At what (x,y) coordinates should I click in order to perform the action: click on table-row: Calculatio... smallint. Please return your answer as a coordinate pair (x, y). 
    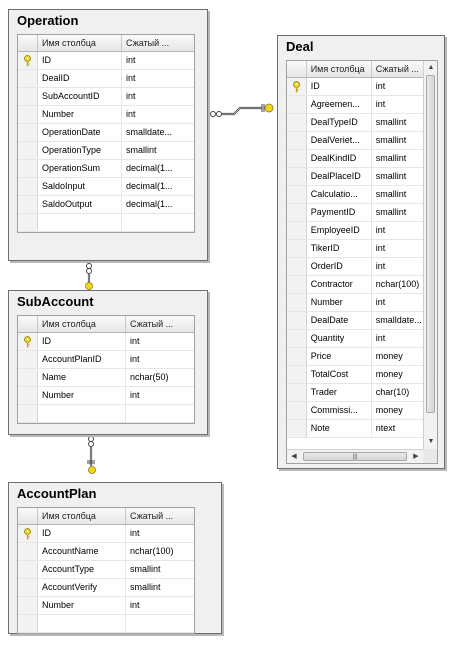
    Looking at the image, I should click on (355, 195).